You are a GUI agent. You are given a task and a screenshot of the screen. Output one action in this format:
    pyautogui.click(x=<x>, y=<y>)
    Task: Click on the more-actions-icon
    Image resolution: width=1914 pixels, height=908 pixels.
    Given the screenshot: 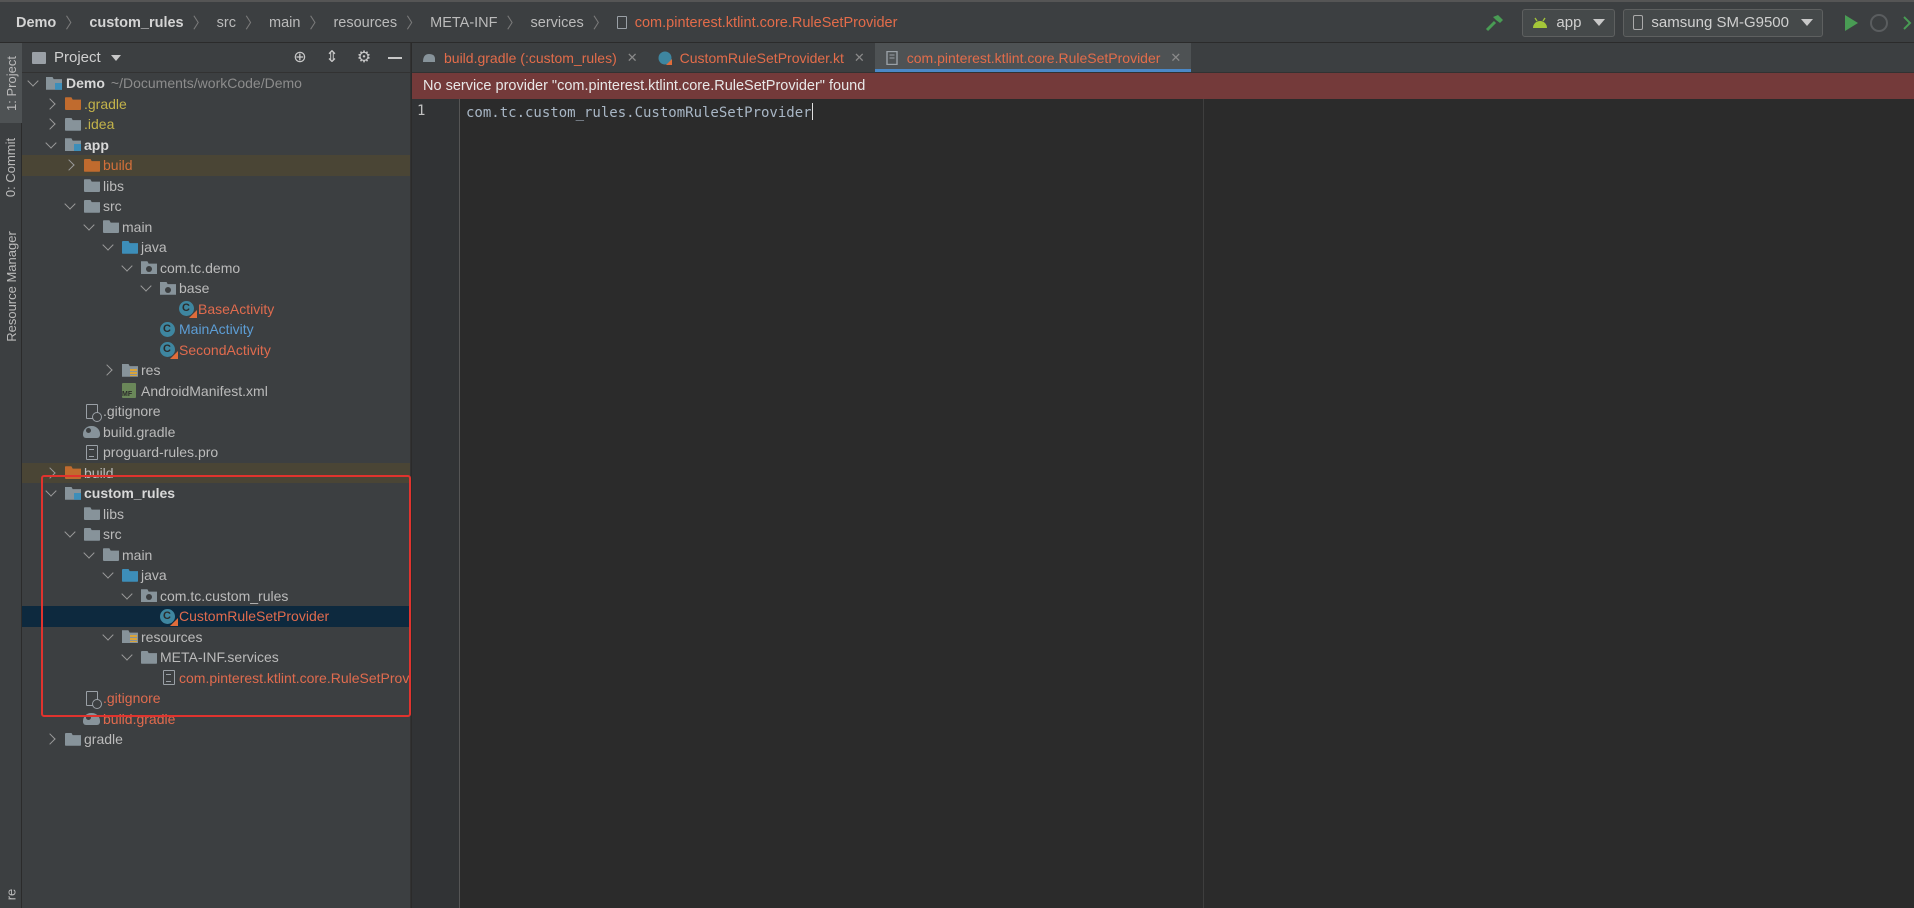 What is the action you would take?
    pyautogui.click(x=1907, y=23)
    